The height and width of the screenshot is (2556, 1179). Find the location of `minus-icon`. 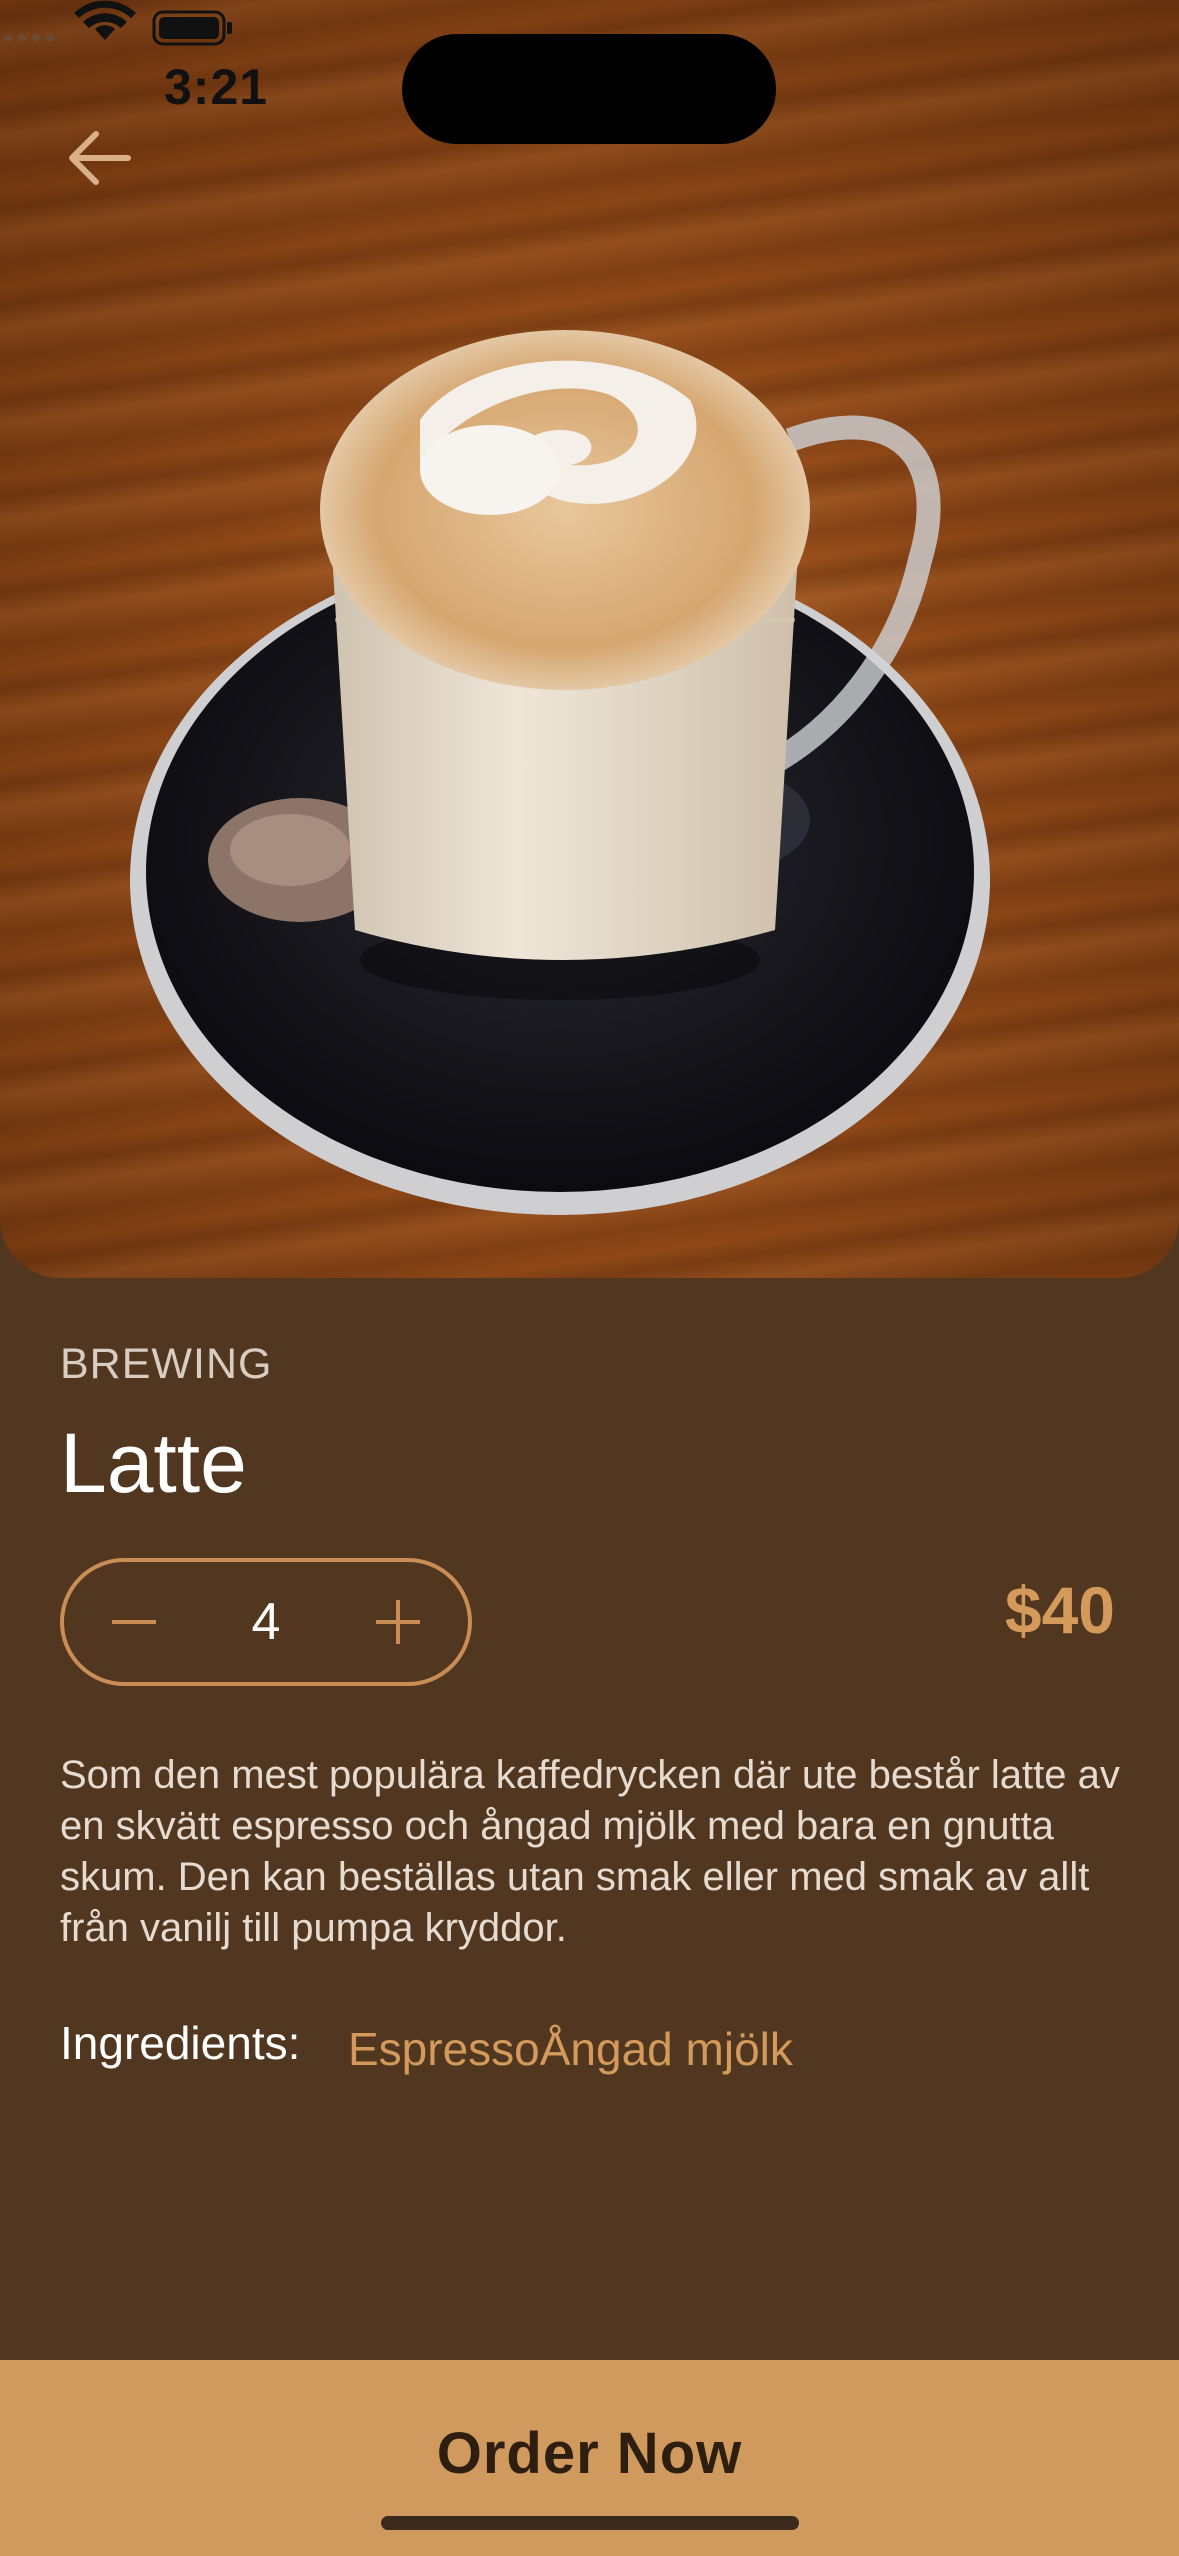

minus-icon is located at coordinates (134, 1622).